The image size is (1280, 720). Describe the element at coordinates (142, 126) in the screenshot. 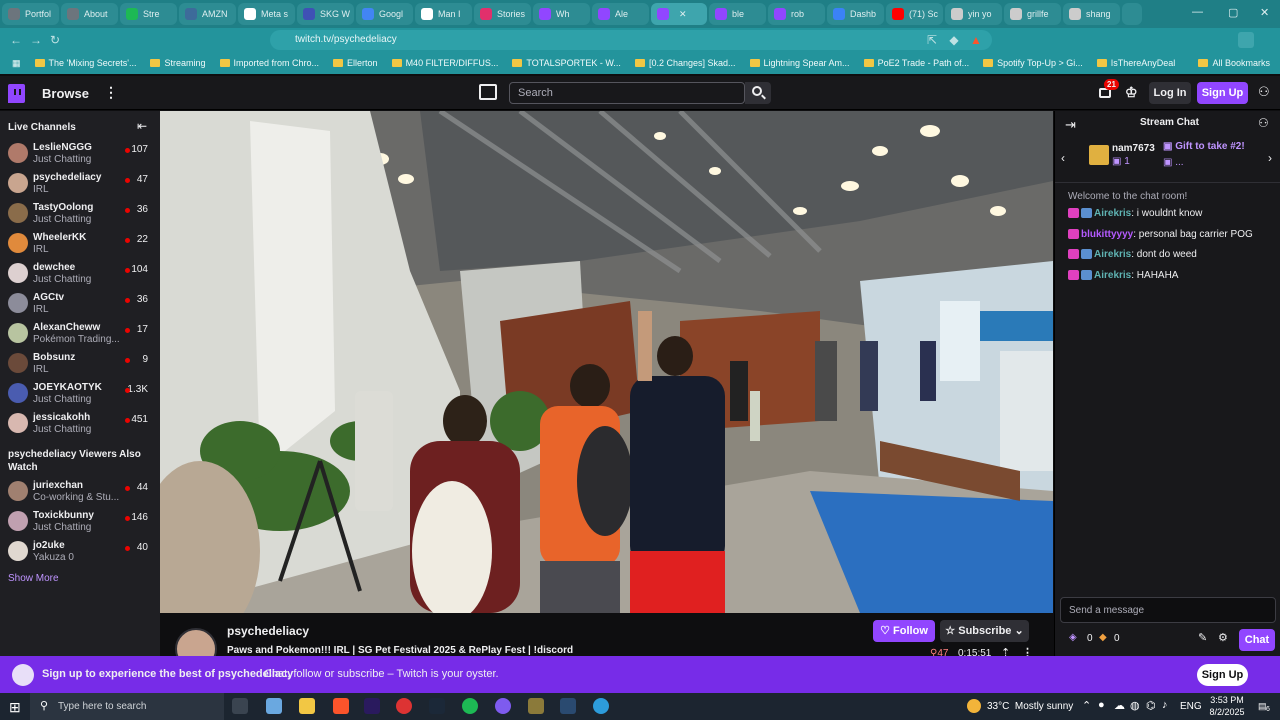

I see `collapse-sidebar-icon: ⇤` at that location.